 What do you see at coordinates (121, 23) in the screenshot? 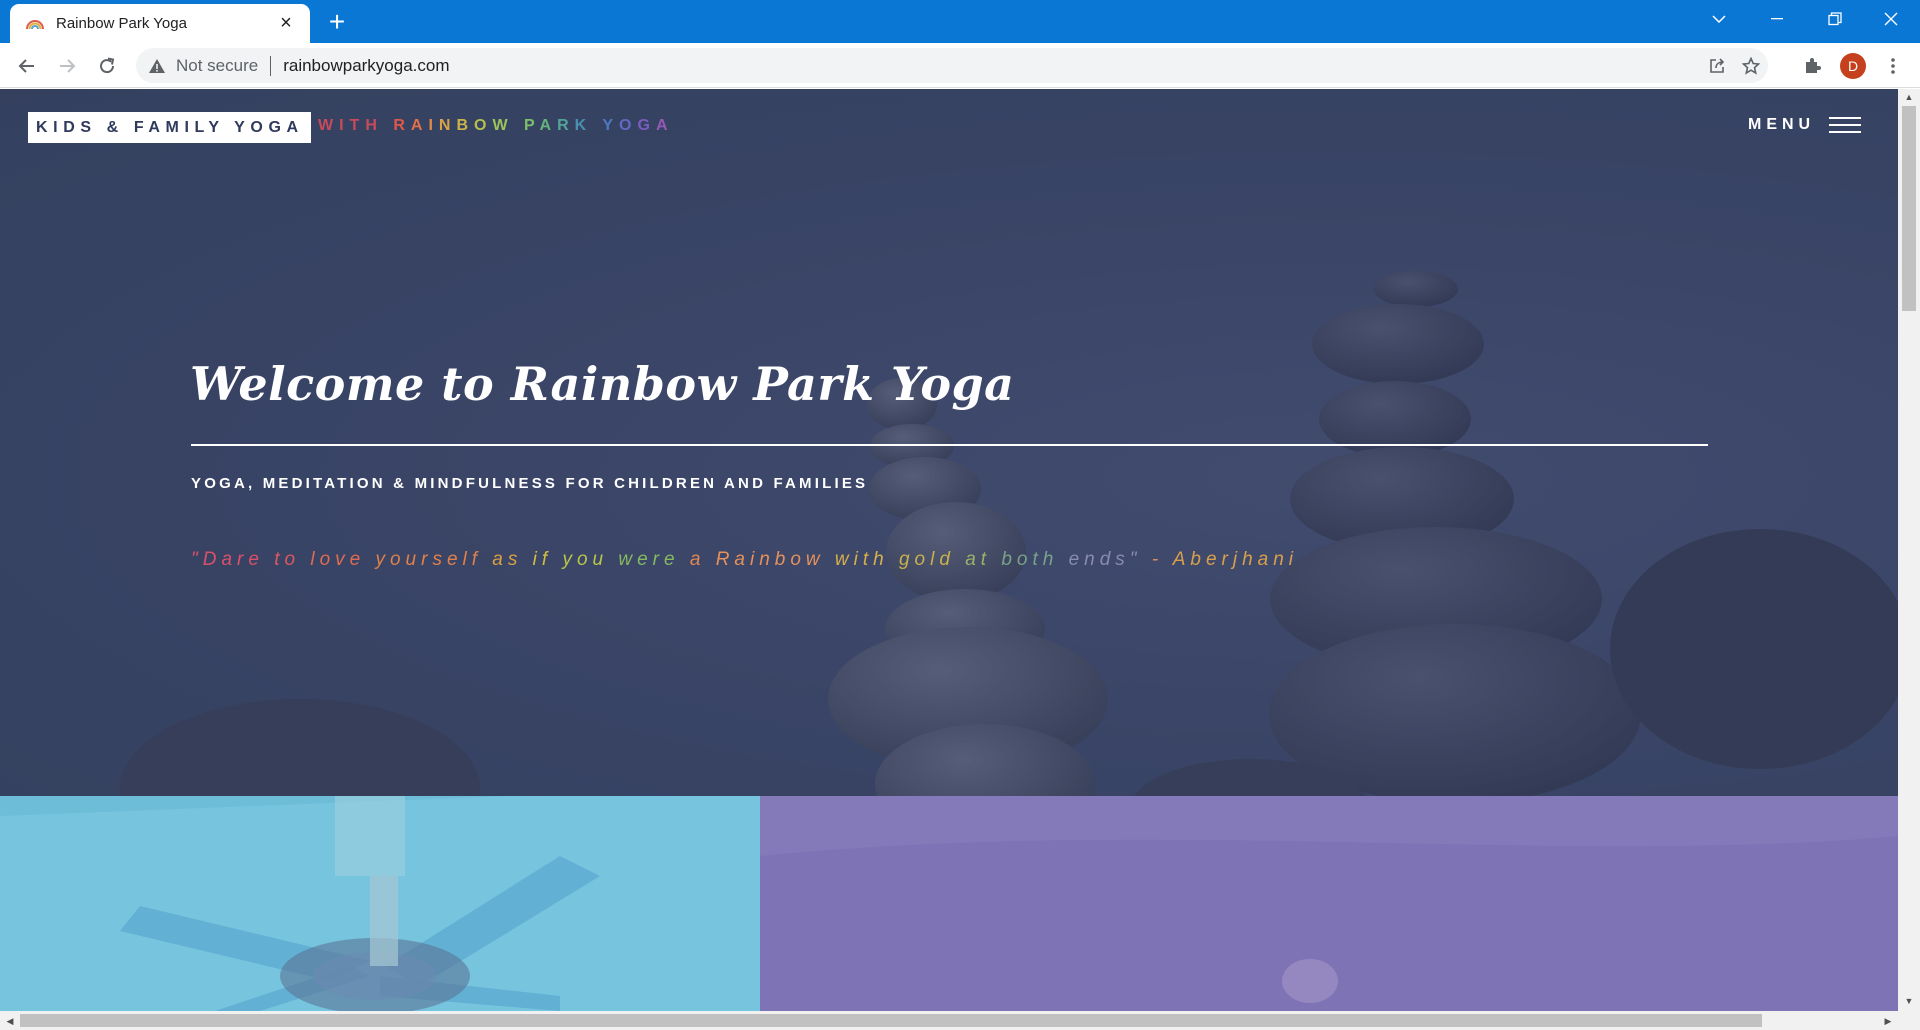
I see `tab-title: Rainbow Park Yoga` at bounding box center [121, 23].